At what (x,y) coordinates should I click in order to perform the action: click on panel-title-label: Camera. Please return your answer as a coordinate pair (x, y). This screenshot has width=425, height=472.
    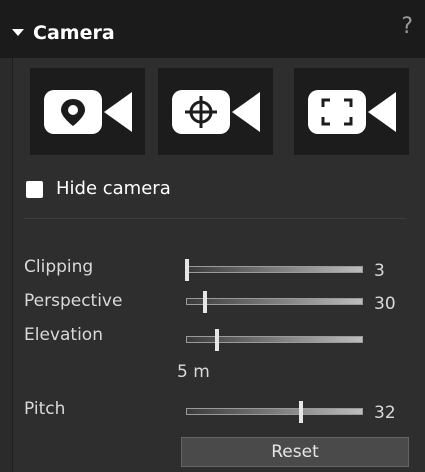
    Looking at the image, I should click on (74, 33).